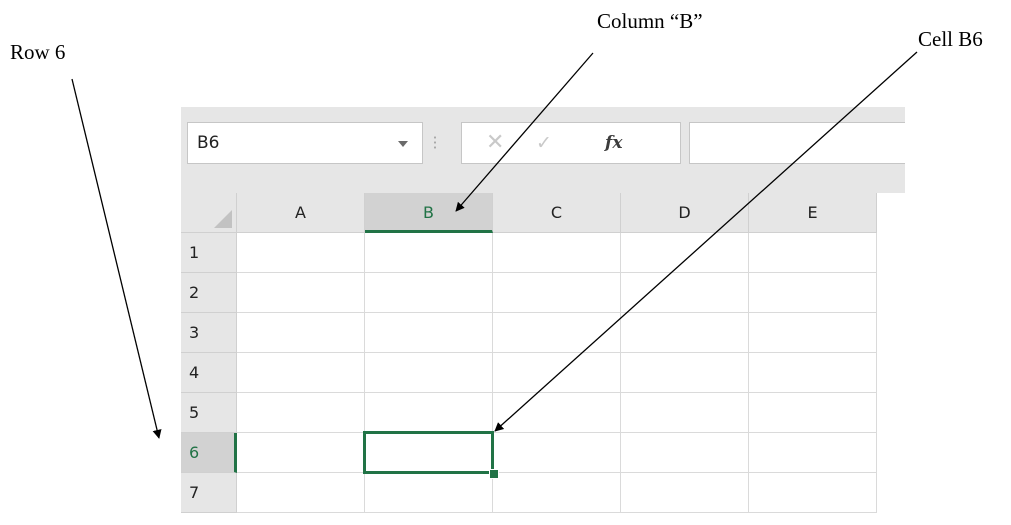  Describe the element at coordinates (429, 253) in the screenshot. I see `cell-b1` at that location.